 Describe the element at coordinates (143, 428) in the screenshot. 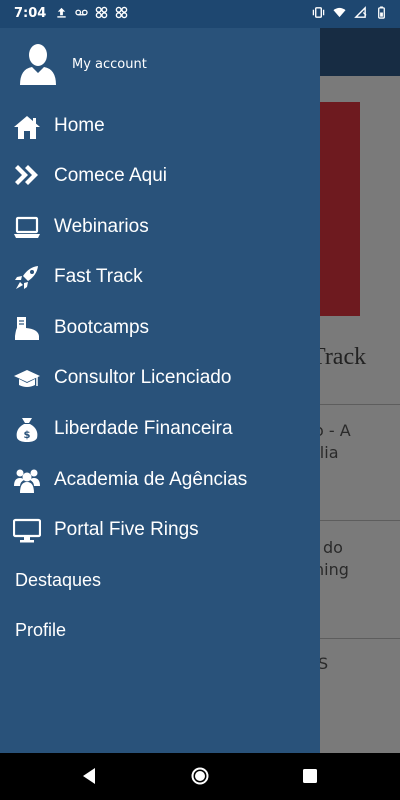

I see `menu-item-label: Liberdade Financeira` at that location.